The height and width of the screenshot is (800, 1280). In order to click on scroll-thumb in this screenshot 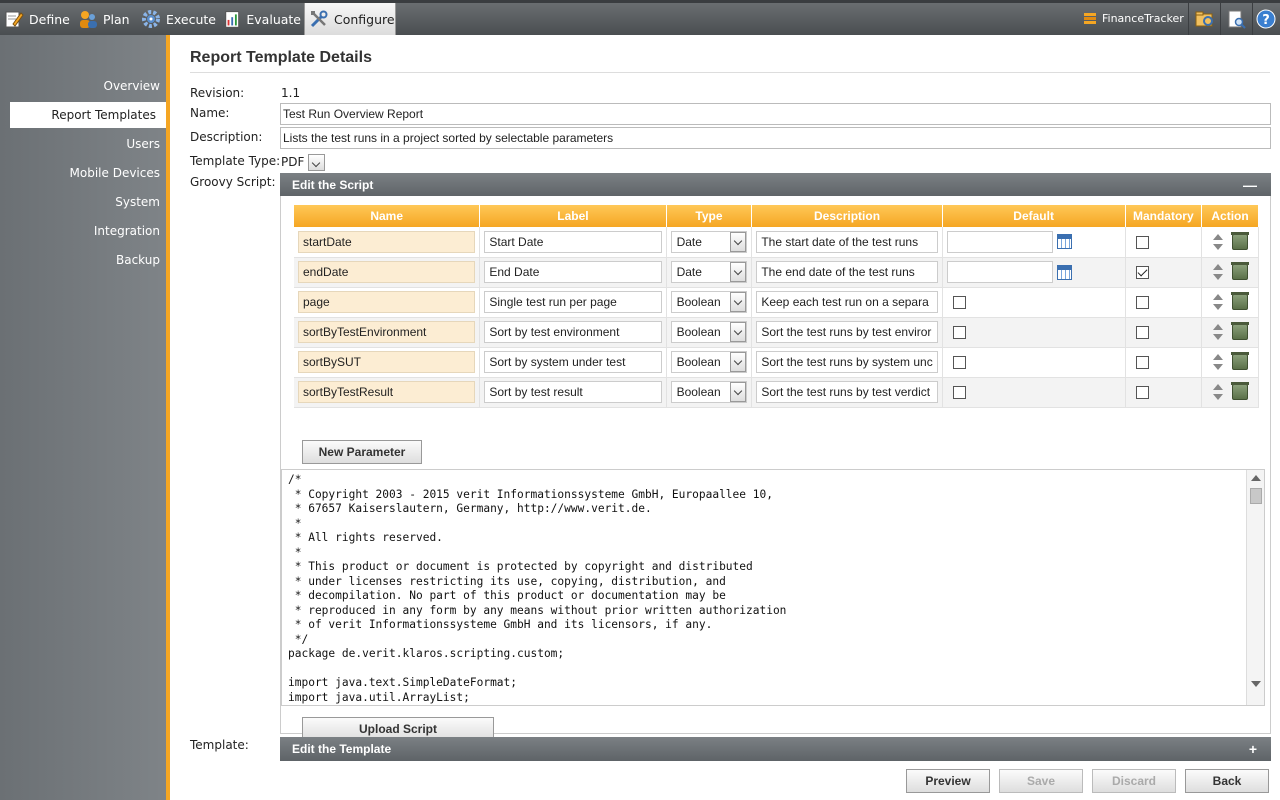, I will do `click(1256, 496)`.